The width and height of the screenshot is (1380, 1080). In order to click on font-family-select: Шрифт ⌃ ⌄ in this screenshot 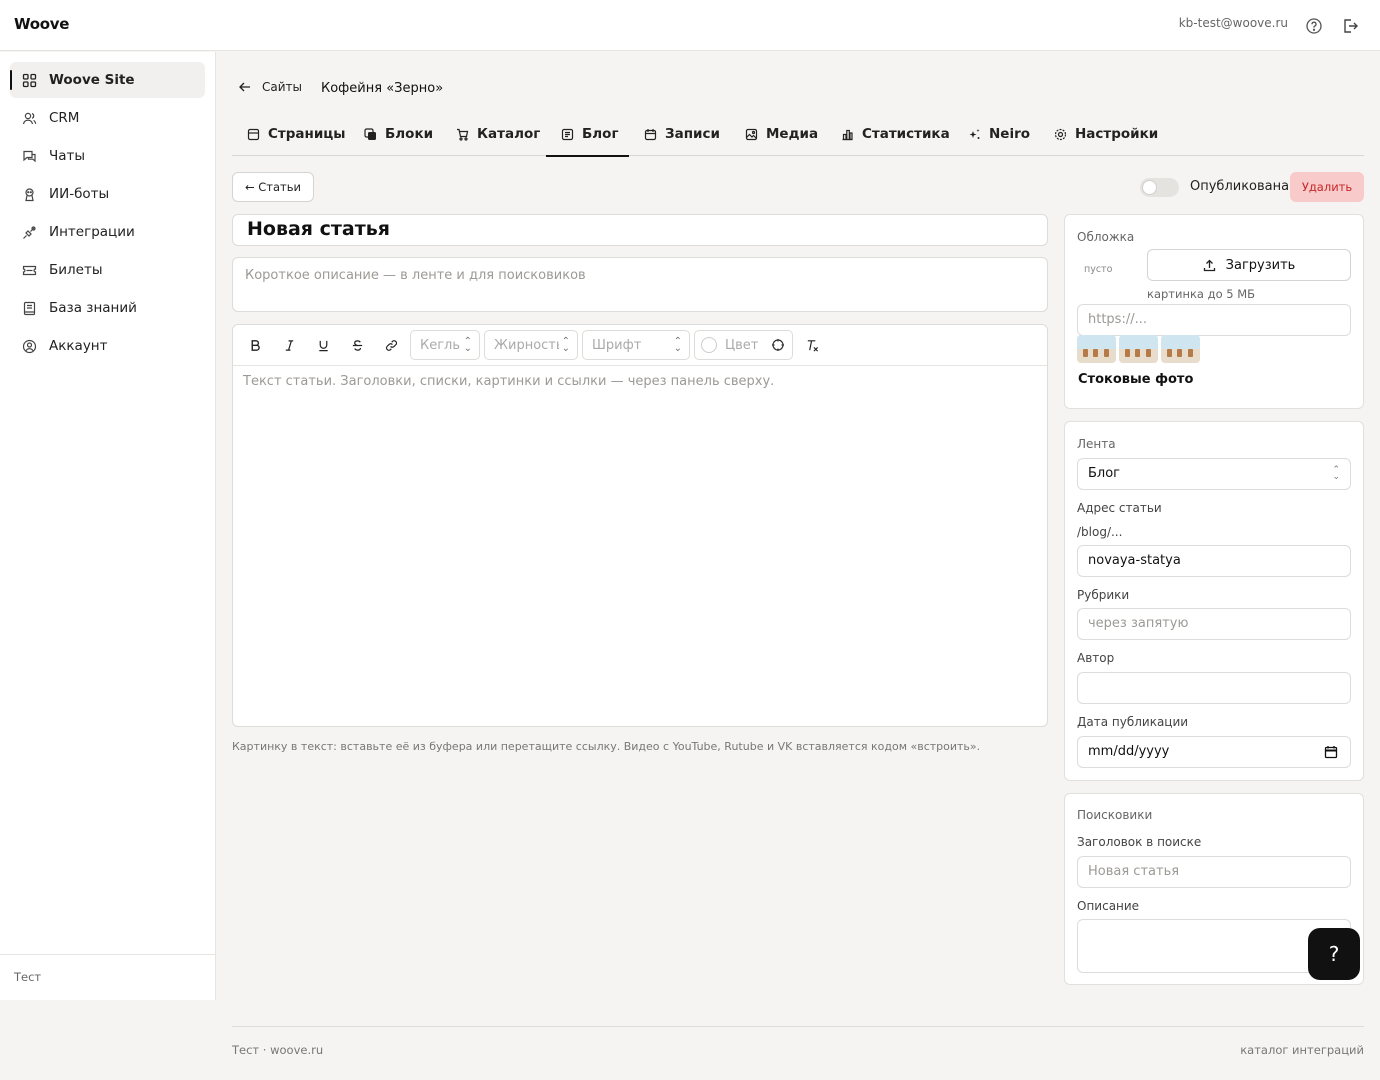, I will do `click(636, 345)`.